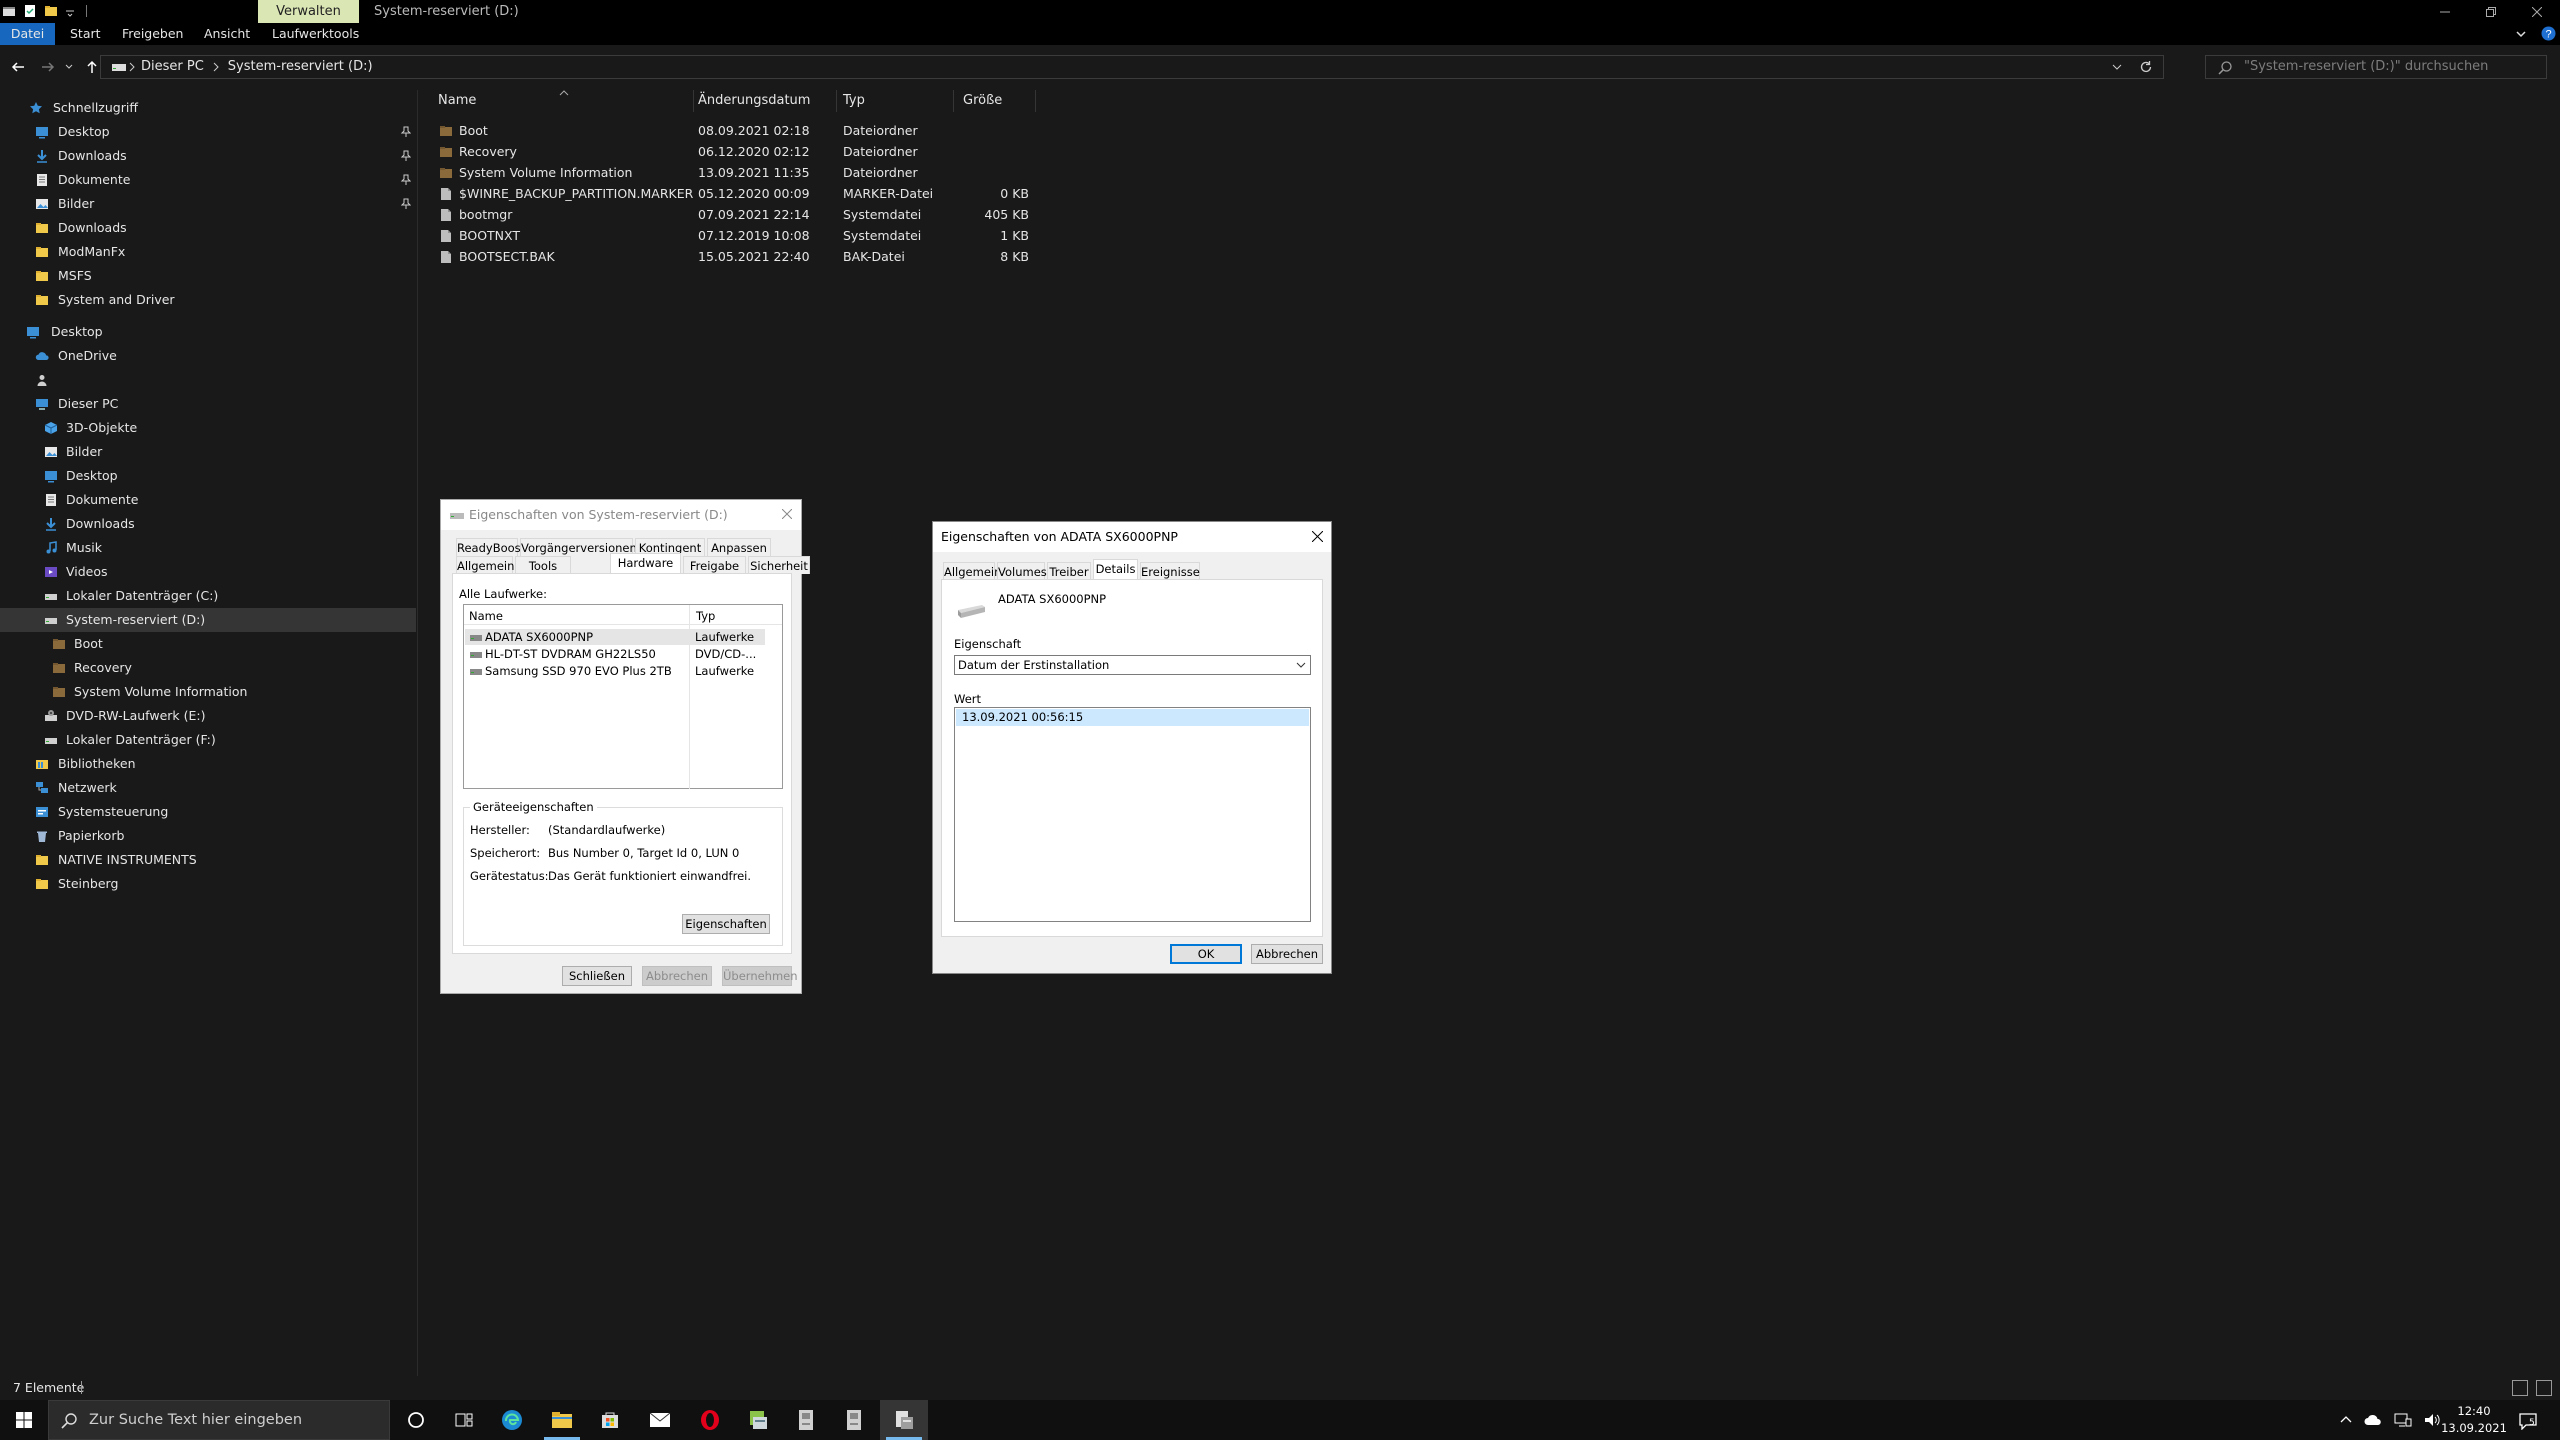 Image resolution: width=2560 pixels, height=1440 pixels. I want to click on breadcrumb-chevron-icon, so click(132, 67).